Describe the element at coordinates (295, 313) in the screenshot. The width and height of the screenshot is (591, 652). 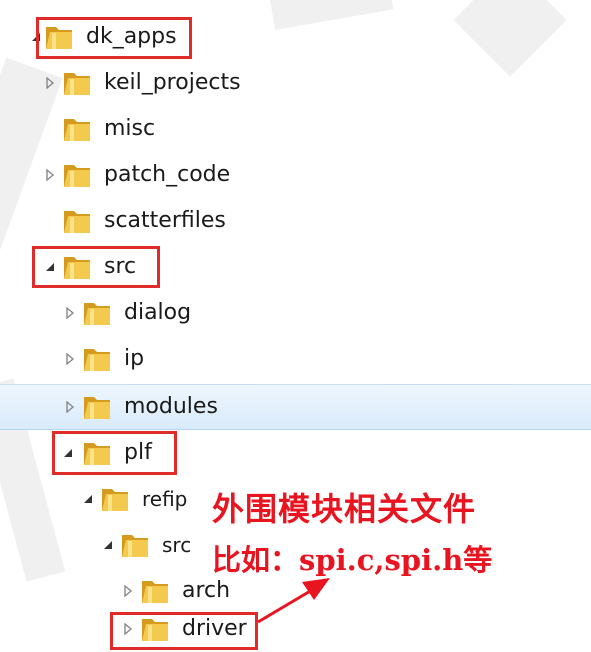
I see `tree-item-dialog: dialog` at that location.